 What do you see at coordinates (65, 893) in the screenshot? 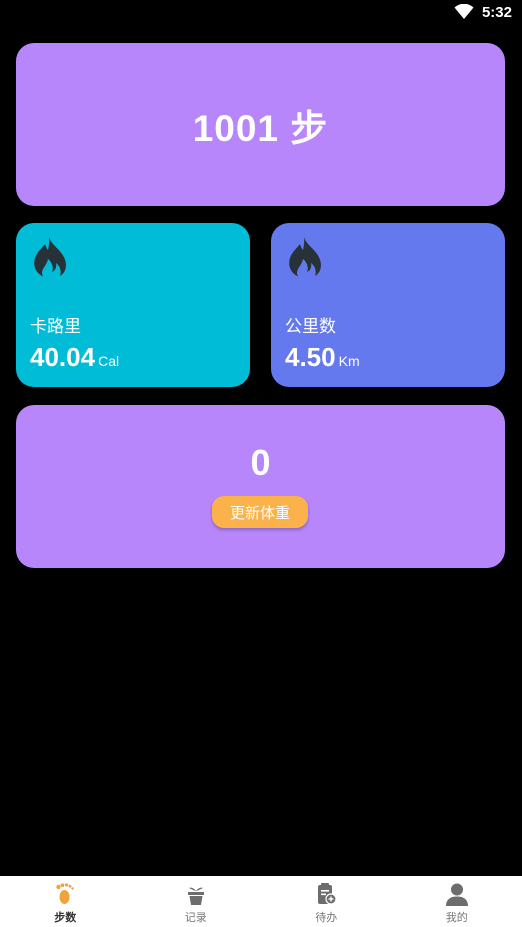
I see `footprint-icon` at bounding box center [65, 893].